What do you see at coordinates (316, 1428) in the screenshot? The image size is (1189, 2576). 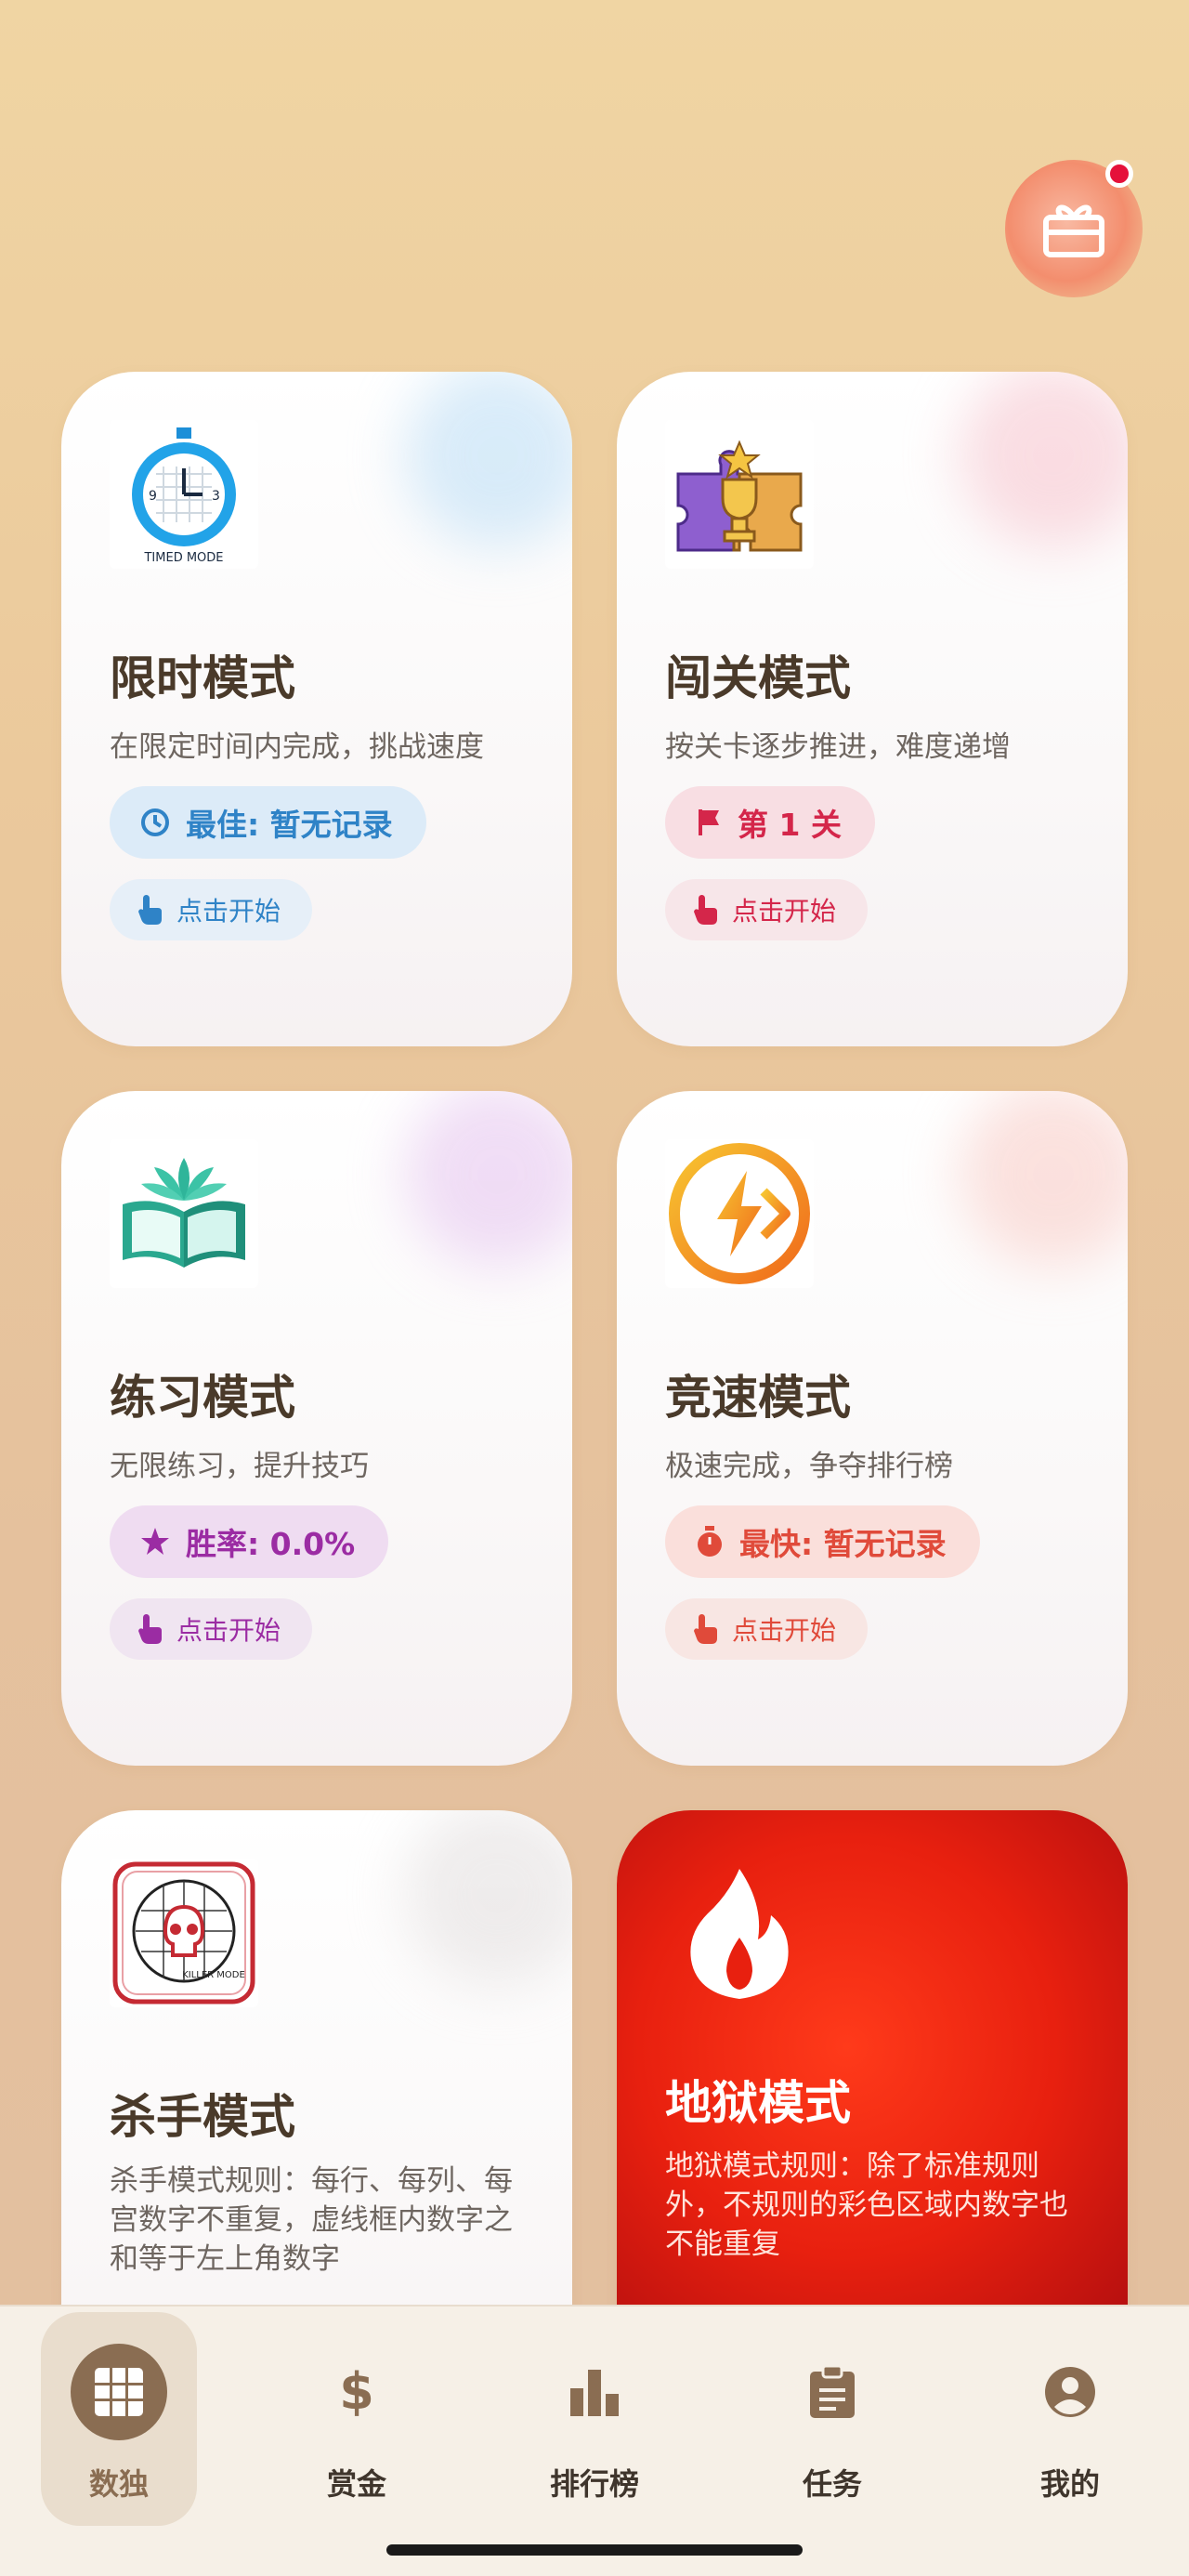 I see `practice-mode-card: 练习模式 无限练习，提升技巧 胜率: 0.0% 点击开始` at bounding box center [316, 1428].